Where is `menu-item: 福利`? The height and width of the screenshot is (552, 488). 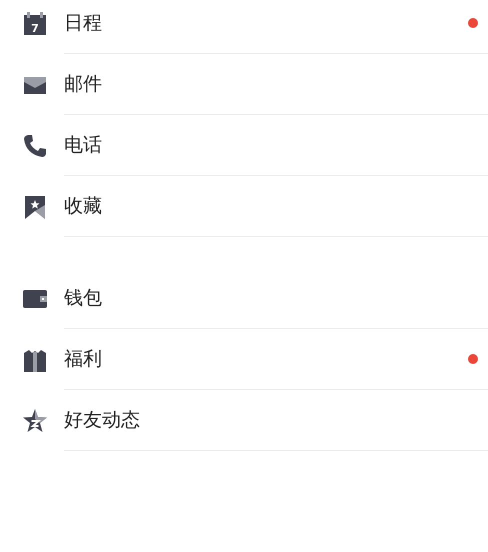
menu-item: 福利 is located at coordinates (244, 359).